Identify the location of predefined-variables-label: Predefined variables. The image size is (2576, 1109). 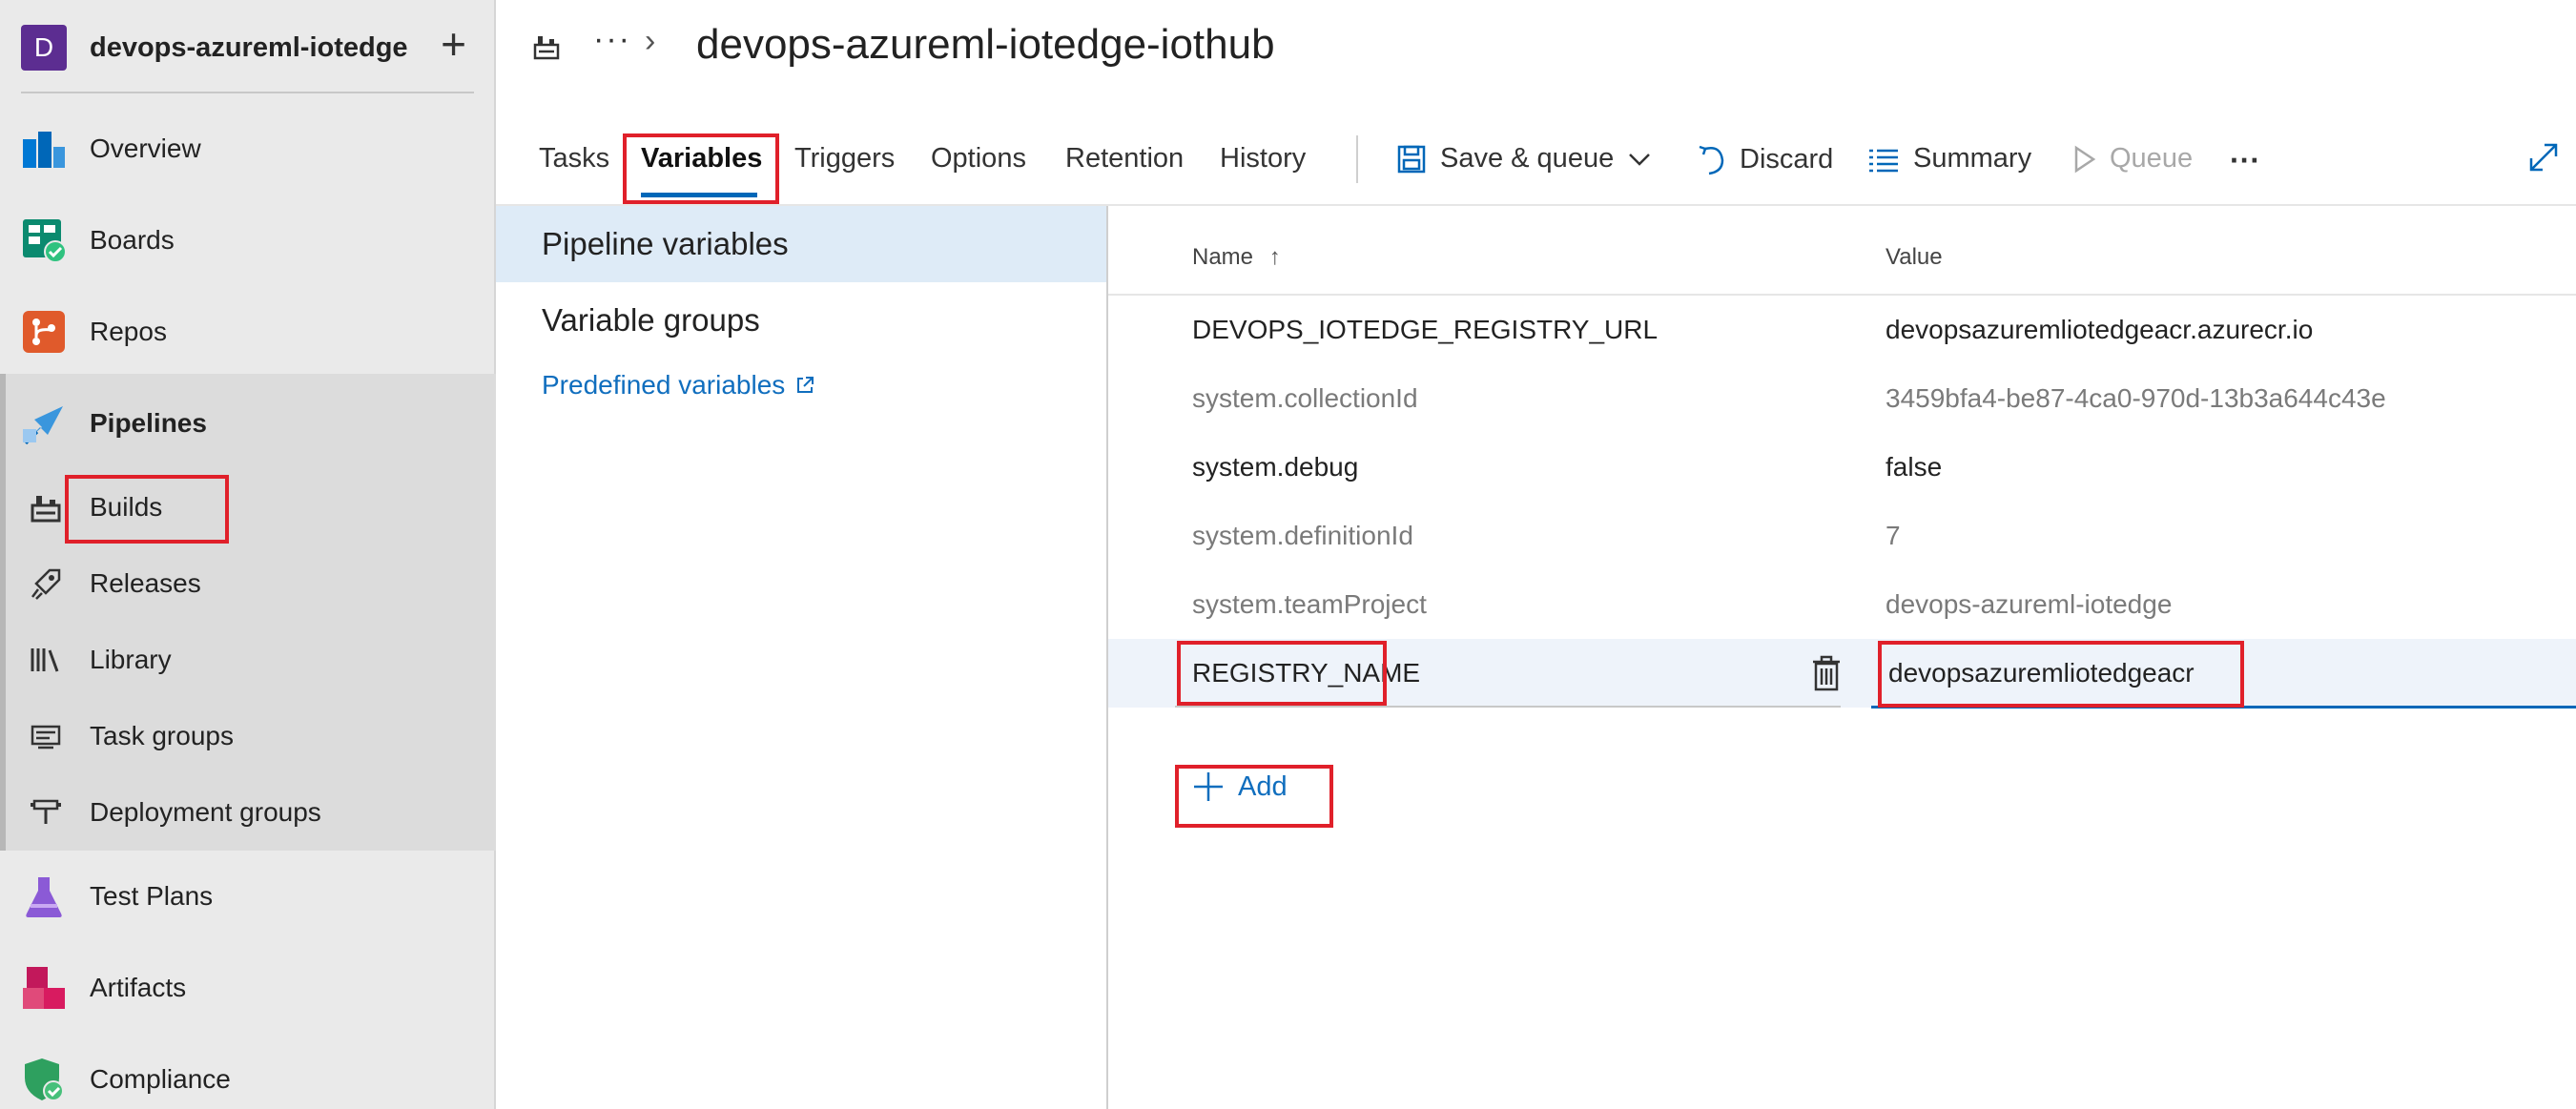
(664, 385).